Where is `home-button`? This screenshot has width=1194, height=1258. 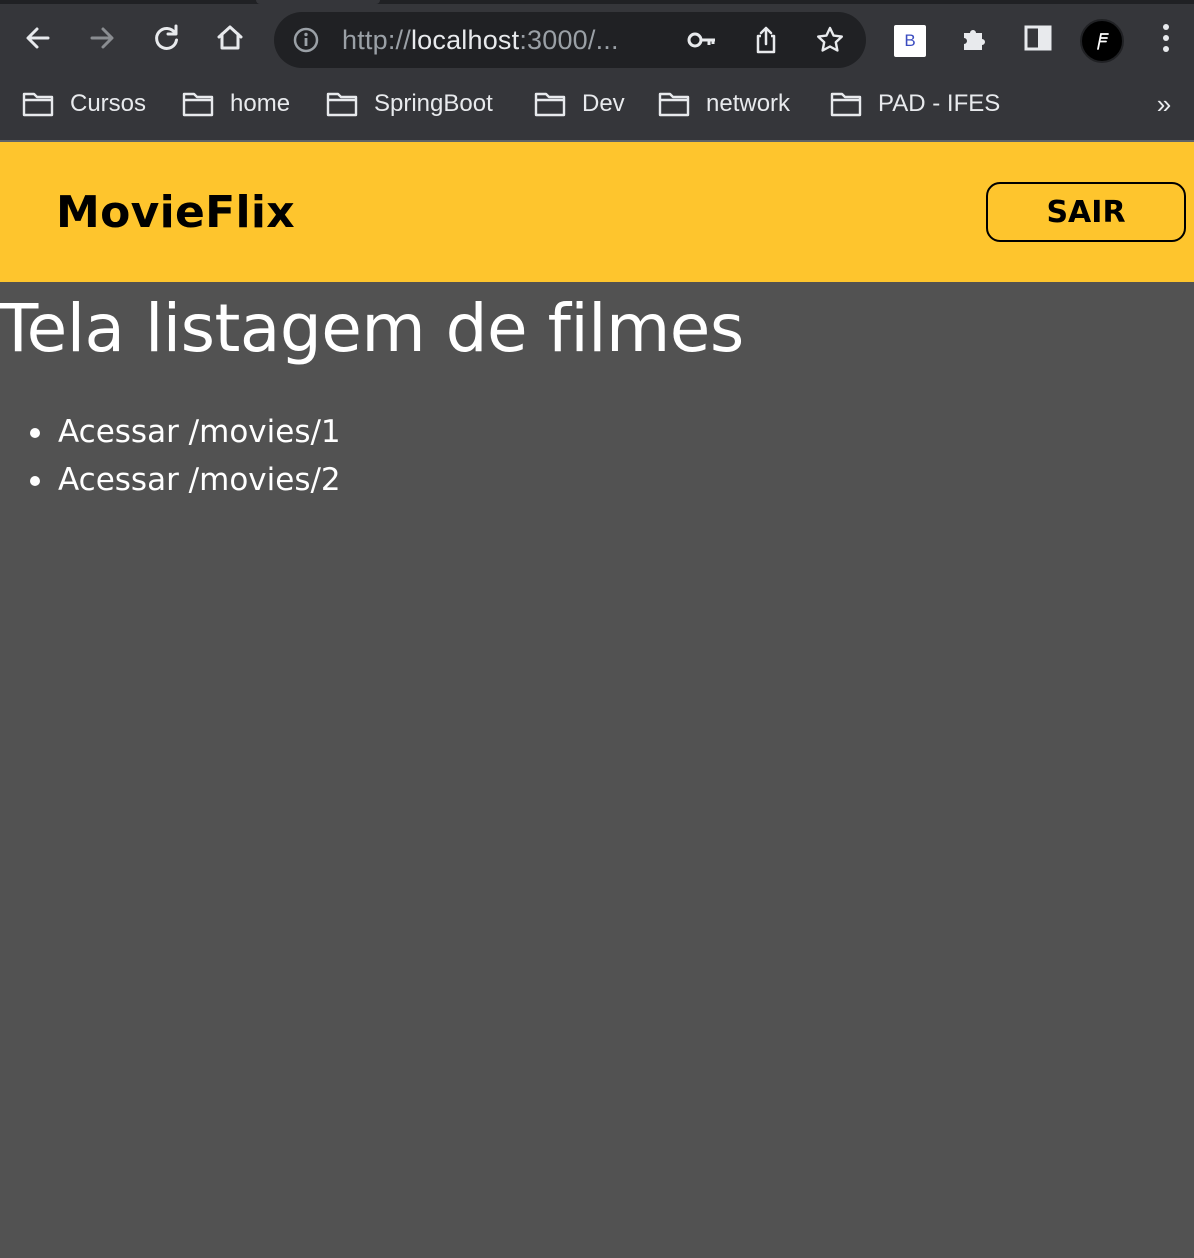
home-button is located at coordinates (230, 38).